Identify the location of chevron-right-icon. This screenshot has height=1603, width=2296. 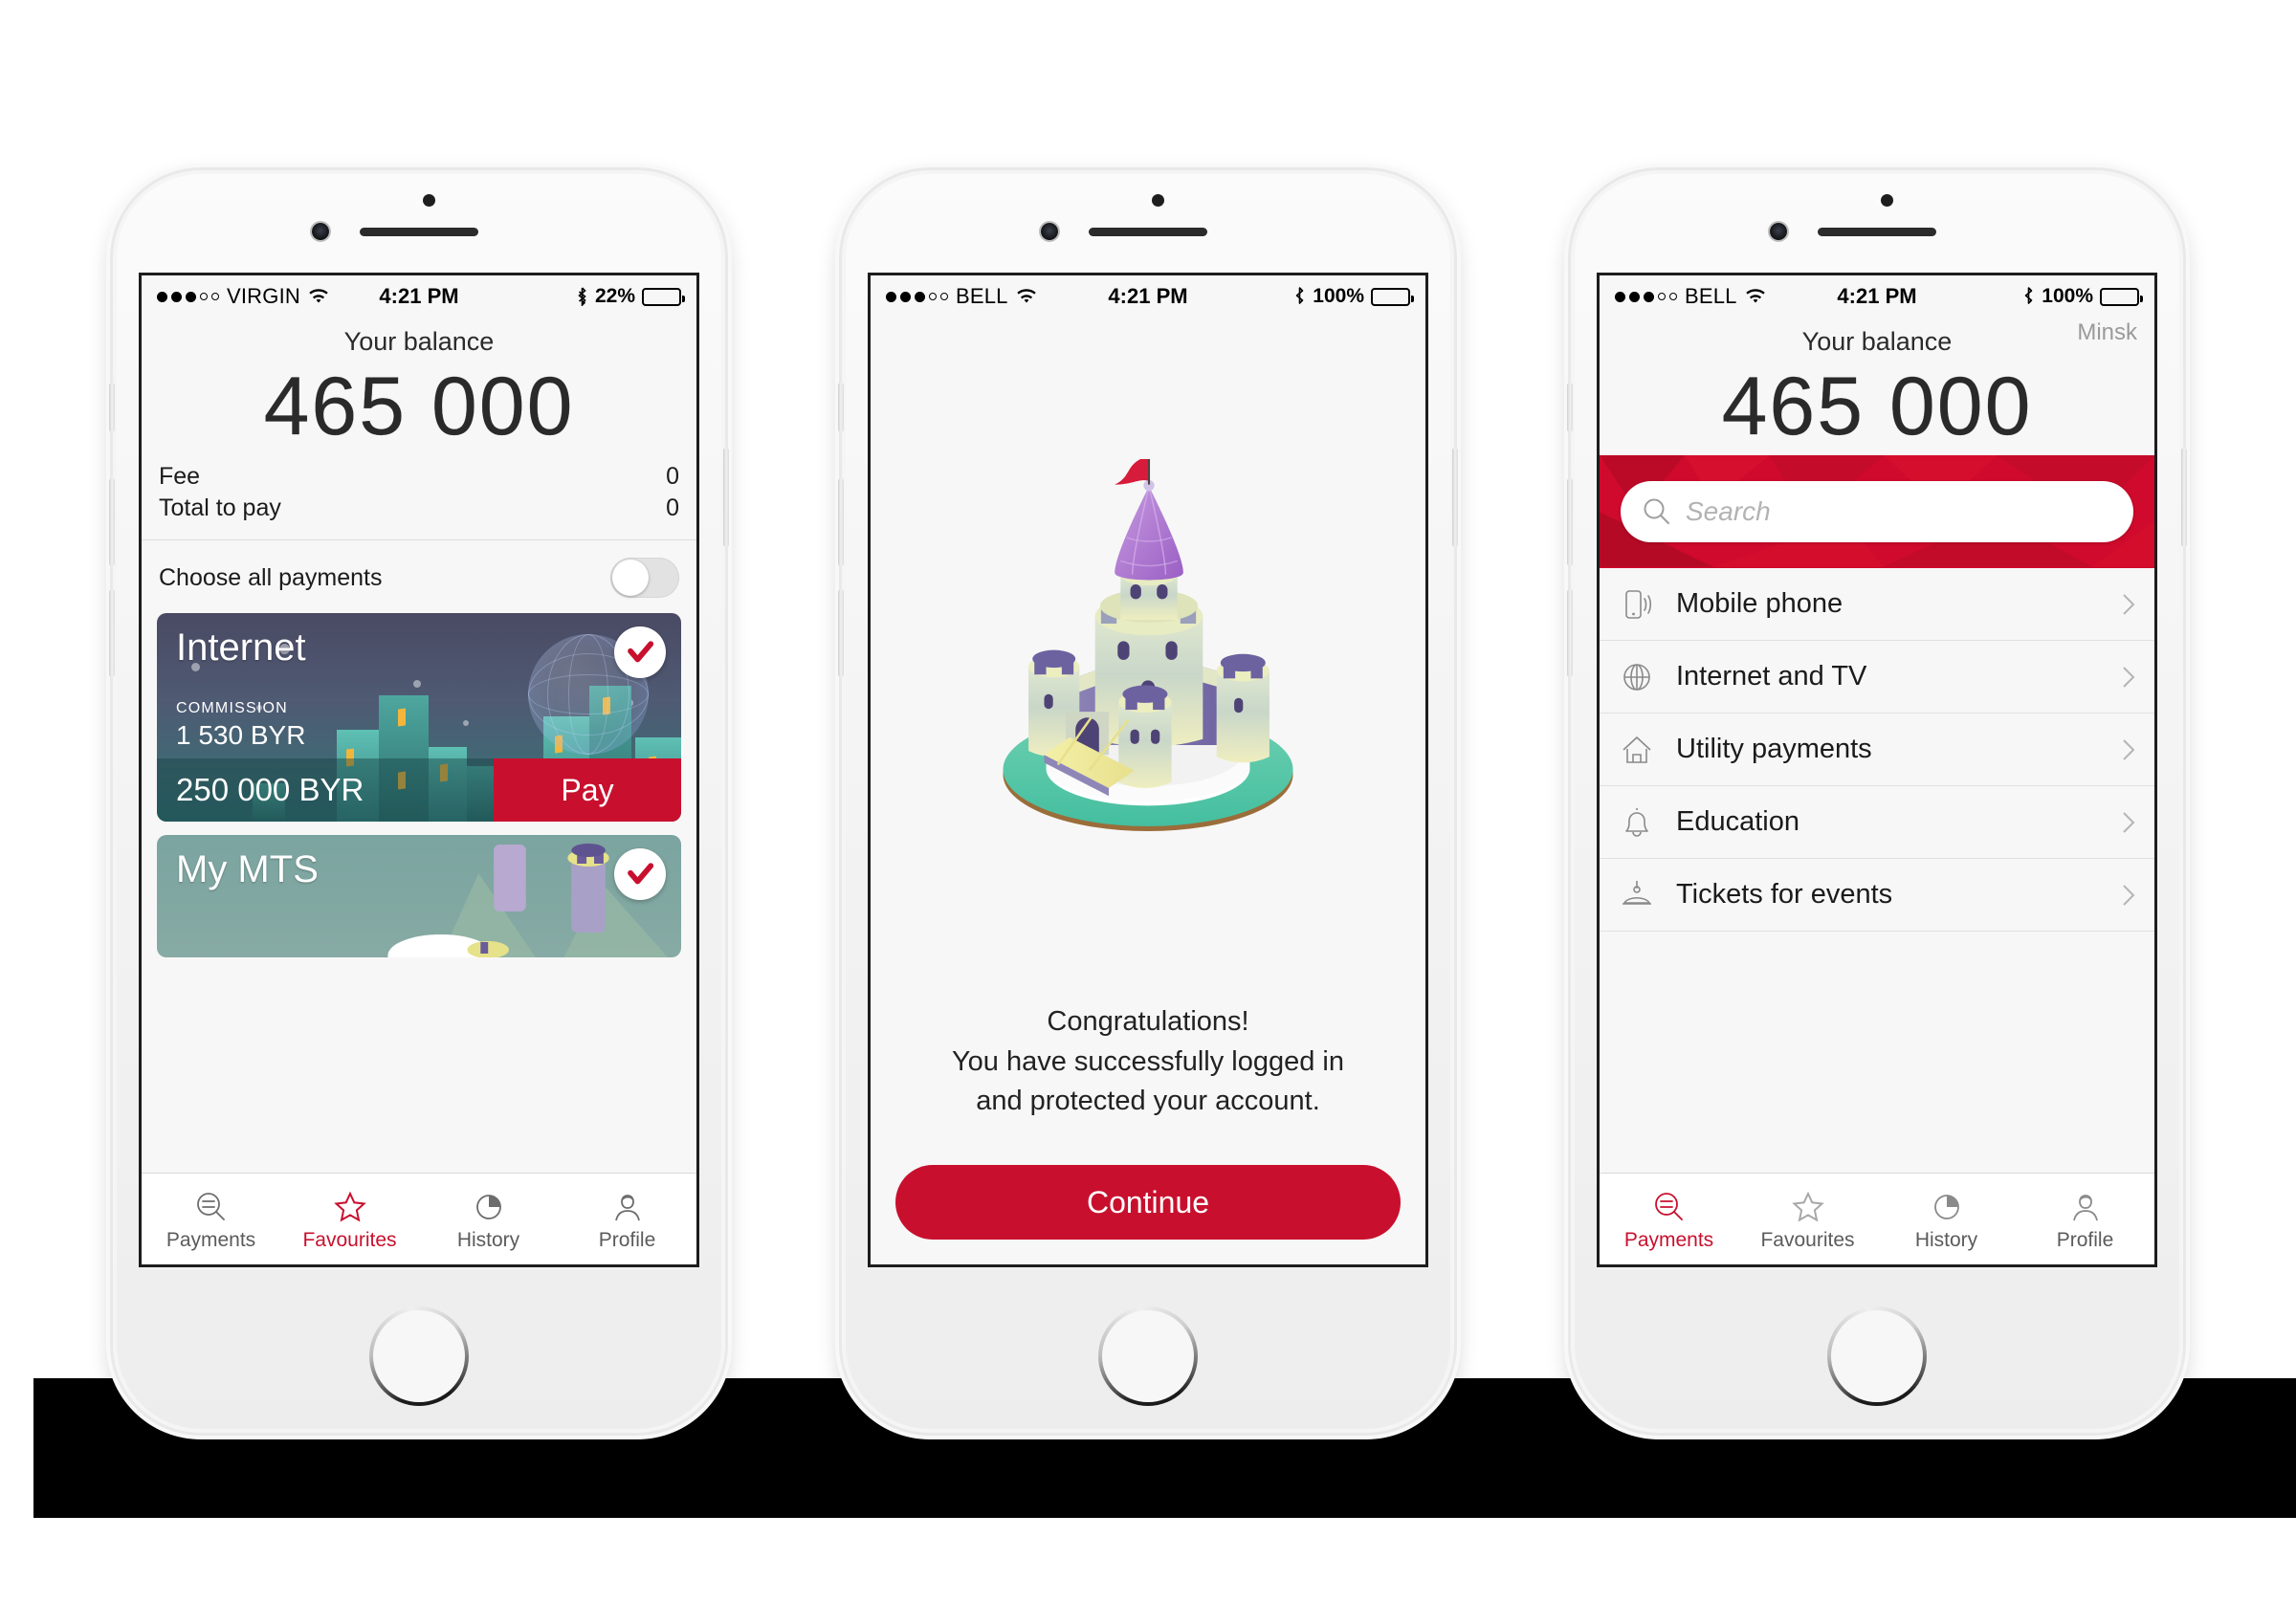
(2129, 605).